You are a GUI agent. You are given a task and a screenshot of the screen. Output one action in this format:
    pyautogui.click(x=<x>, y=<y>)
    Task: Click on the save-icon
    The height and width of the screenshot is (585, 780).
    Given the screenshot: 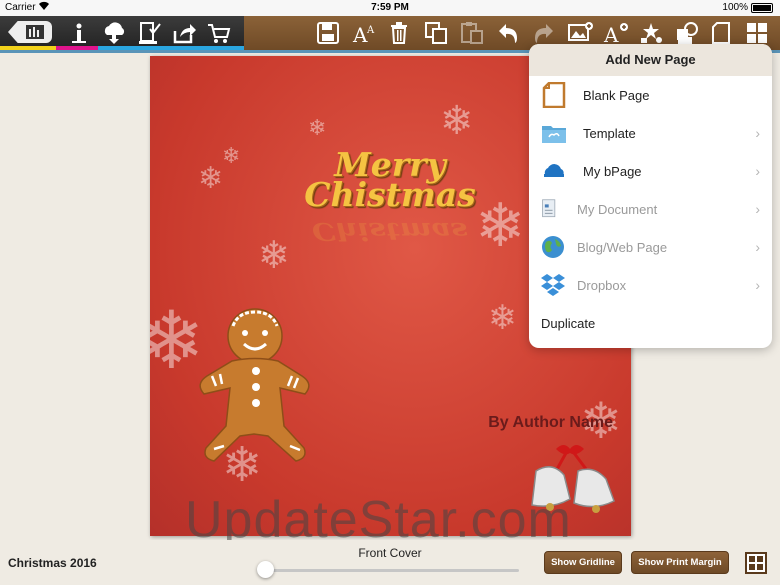 What is the action you would take?
    pyautogui.click(x=328, y=33)
    